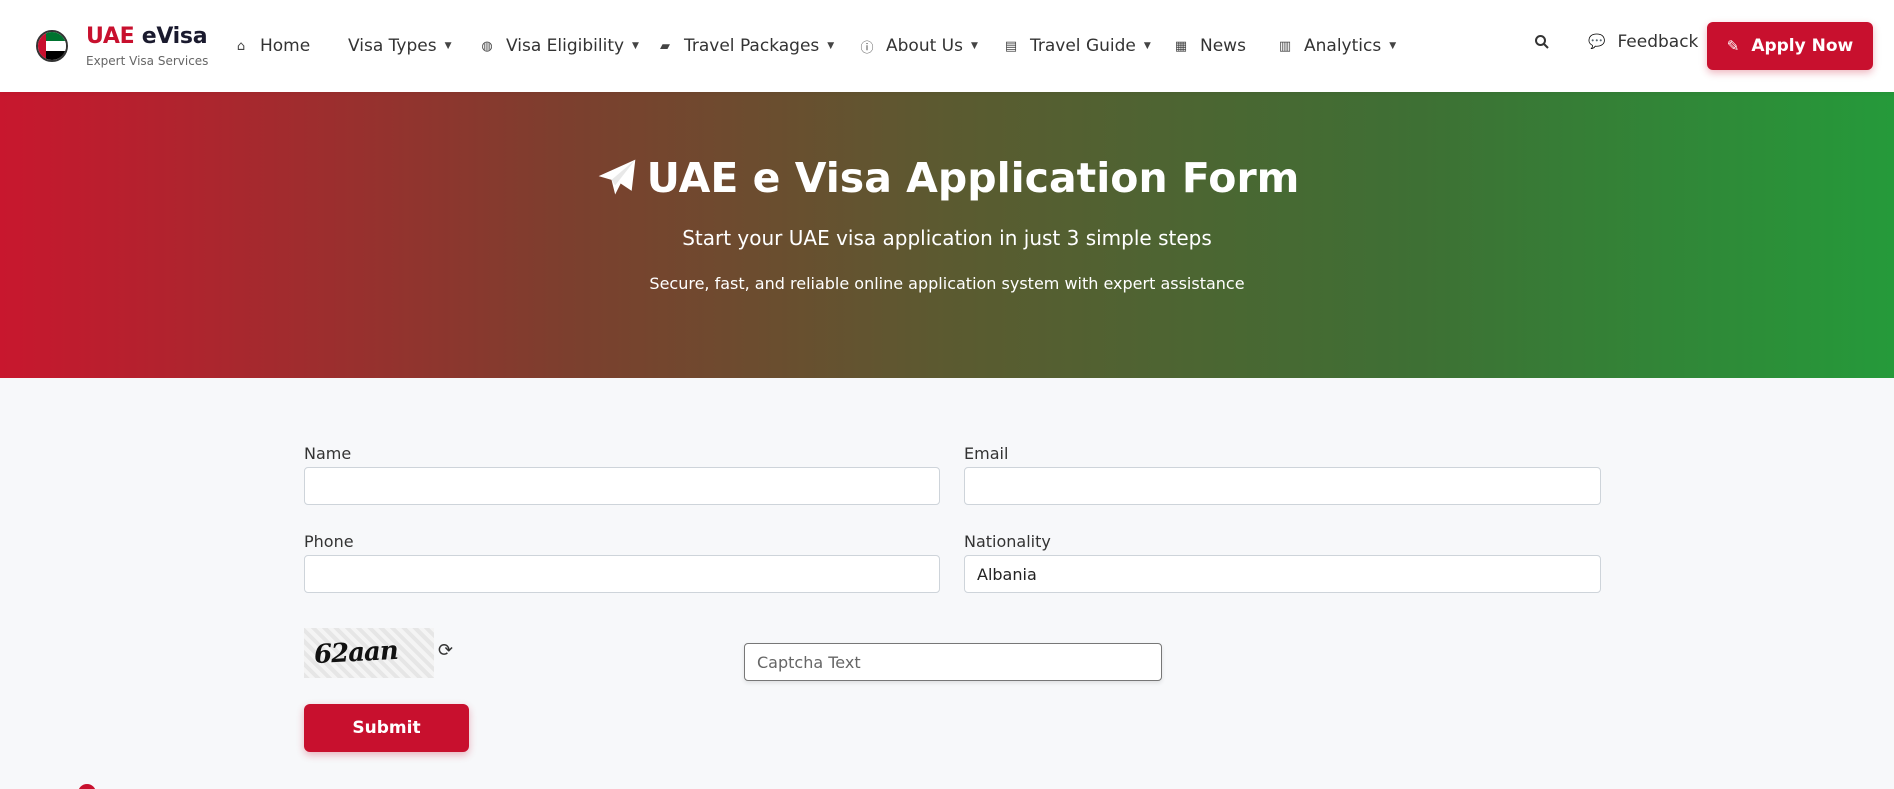  What do you see at coordinates (174, 36) in the screenshot?
I see `brand-title-evisa: eVisa` at bounding box center [174, 36].